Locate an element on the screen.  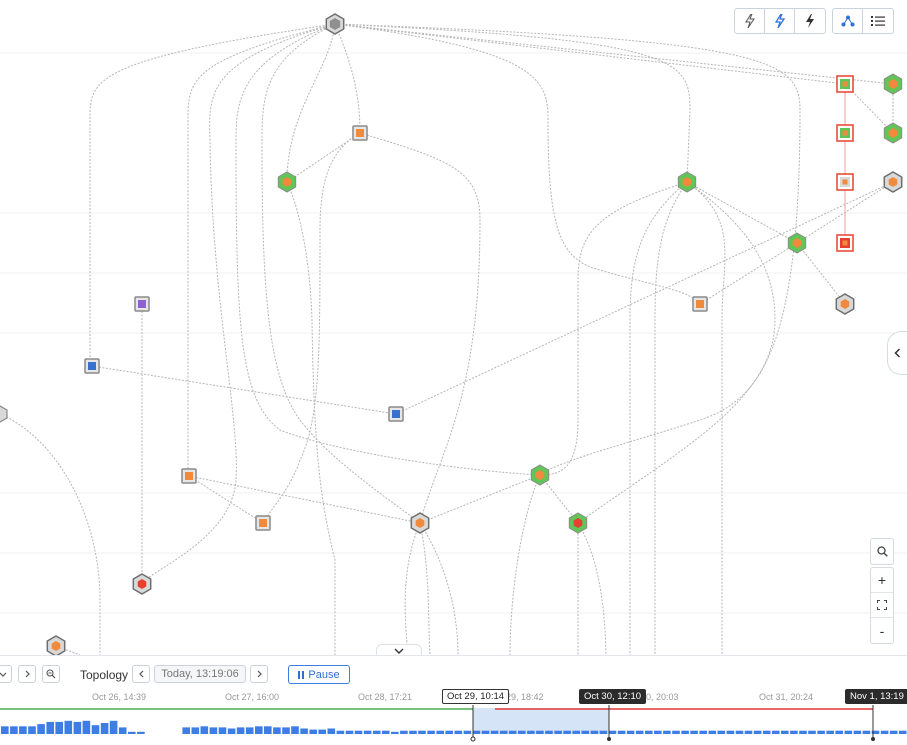
node-app-green is located at coordinates (797, 243).